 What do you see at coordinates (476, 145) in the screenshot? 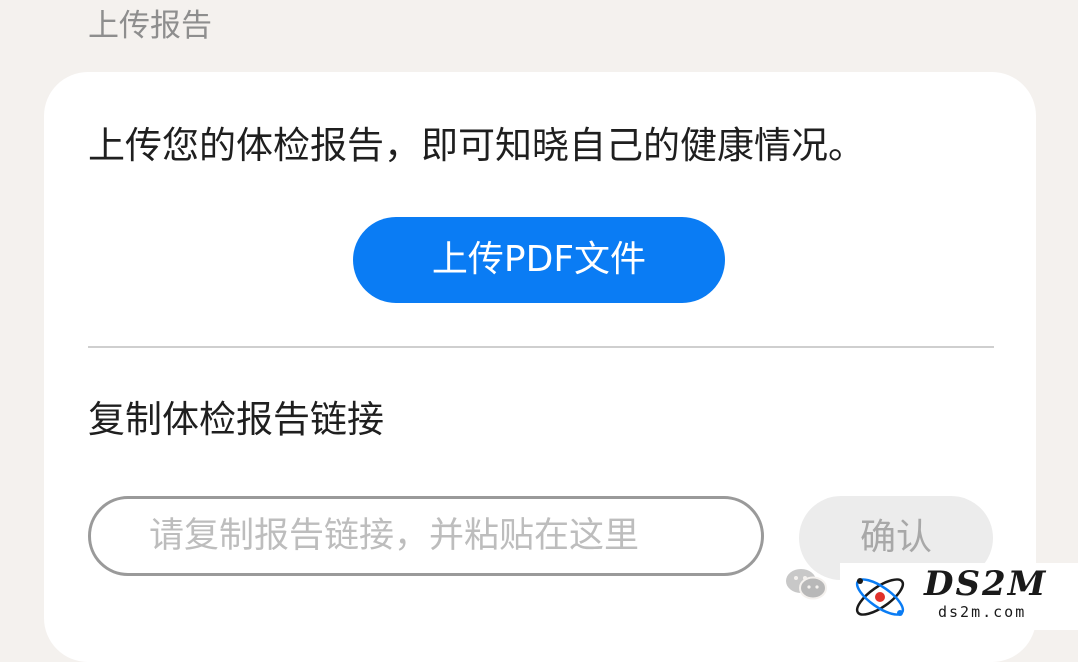
I see `intro-text: 上传您的体检报告，即可知晓自己的健康情况。` at bounding box center [476, 145].